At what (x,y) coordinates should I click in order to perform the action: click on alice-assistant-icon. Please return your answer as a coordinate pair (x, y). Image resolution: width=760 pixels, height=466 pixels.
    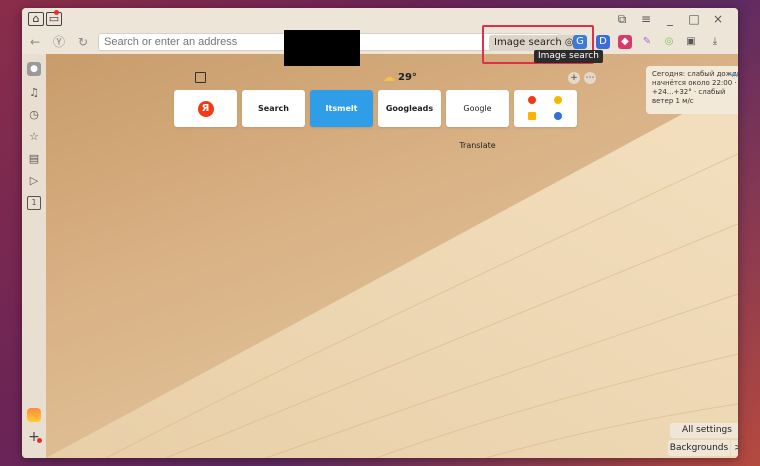
    Looking at the image, I should click on (34, 415).